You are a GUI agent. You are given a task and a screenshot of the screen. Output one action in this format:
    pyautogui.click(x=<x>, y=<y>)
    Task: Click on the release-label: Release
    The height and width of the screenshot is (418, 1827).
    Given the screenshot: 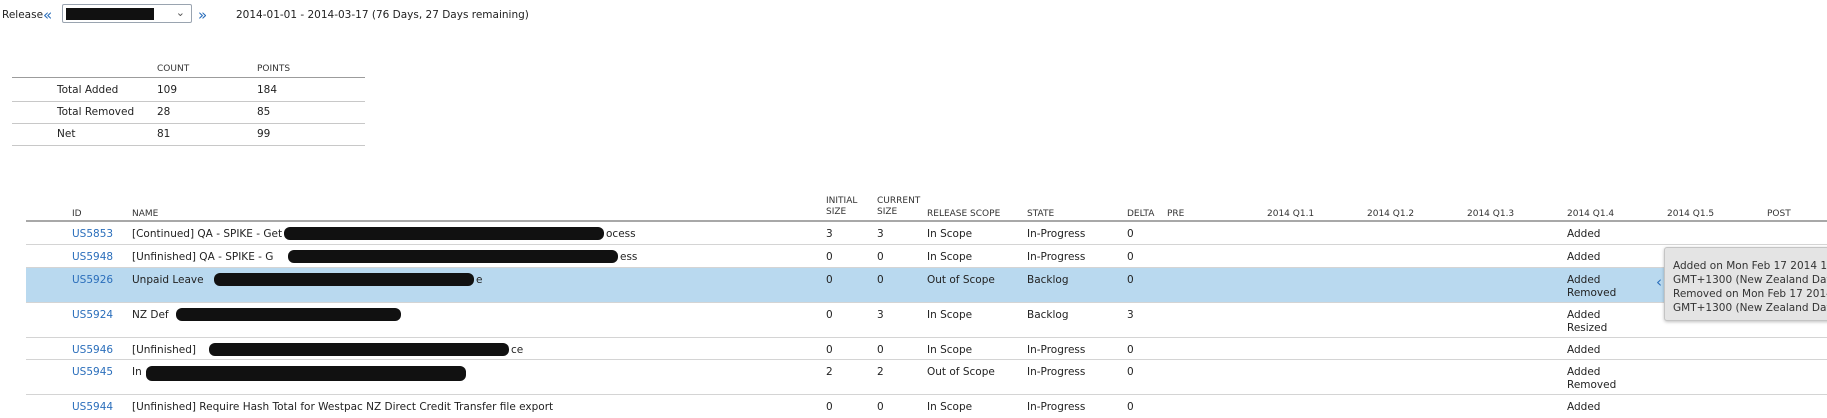 What is the action you would take?
    pyautogui.click(x=23, y=15)
    